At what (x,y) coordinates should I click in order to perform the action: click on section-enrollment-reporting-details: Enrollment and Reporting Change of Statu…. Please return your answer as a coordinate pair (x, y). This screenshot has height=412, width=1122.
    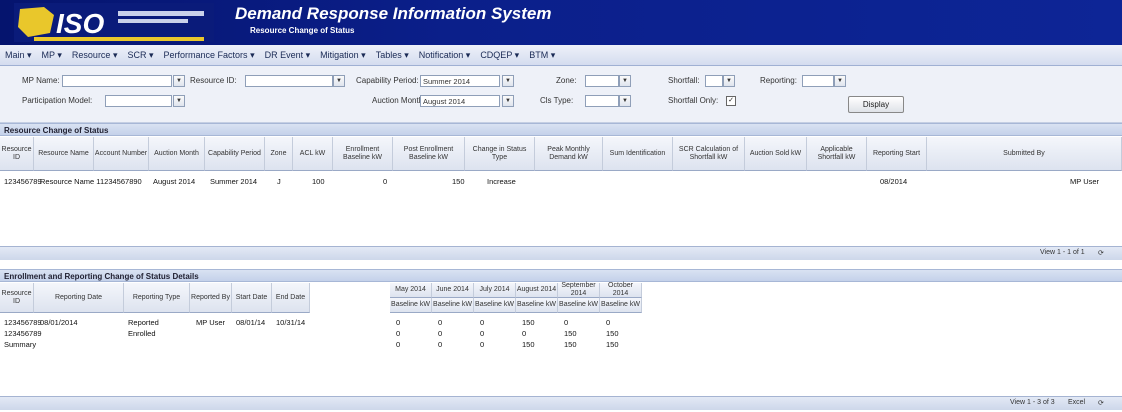
    Looking at the image, I should click on (561, 275).